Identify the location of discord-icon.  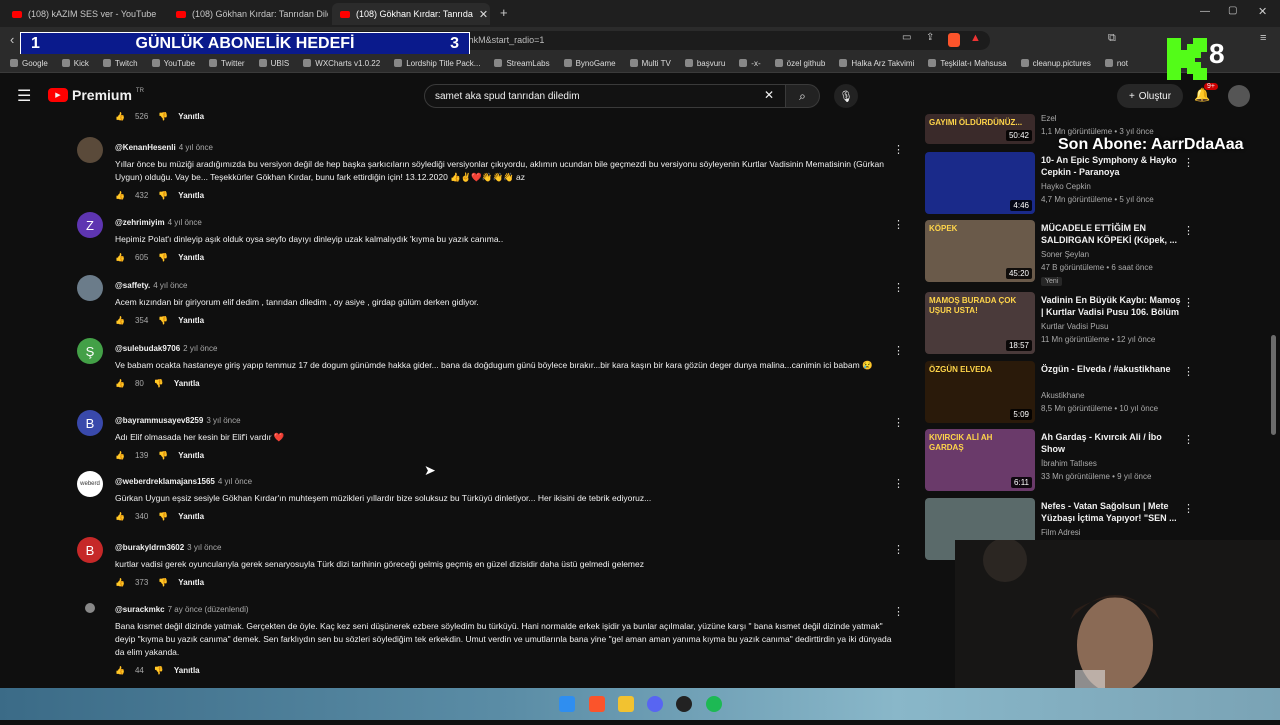
(655, 704).